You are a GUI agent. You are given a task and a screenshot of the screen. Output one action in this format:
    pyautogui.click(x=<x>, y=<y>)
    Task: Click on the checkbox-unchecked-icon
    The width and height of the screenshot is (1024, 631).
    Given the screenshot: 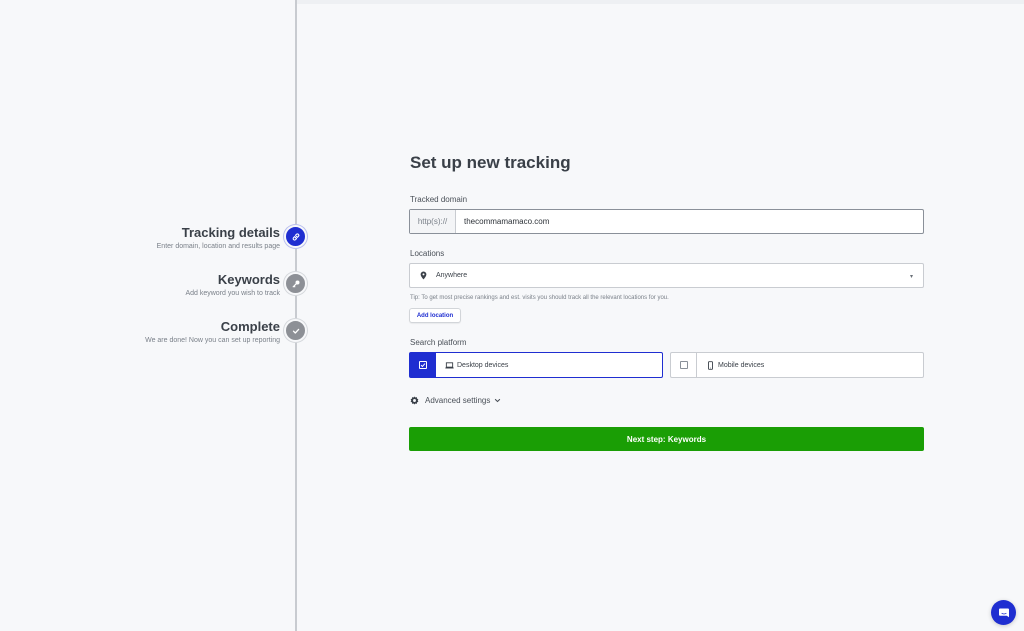 What is the action you would take?
    pyautogui.click(x=683, y=365)
    